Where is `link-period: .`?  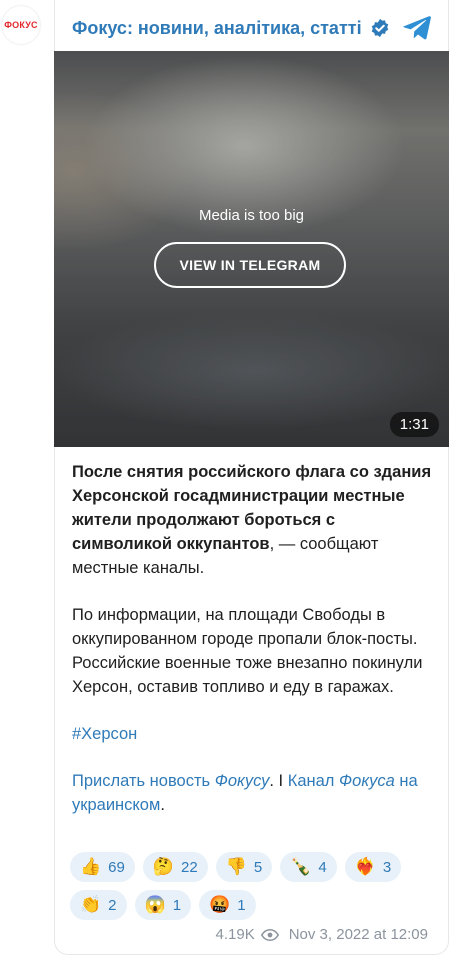 link-period: . is located at coordinates (162, 805).